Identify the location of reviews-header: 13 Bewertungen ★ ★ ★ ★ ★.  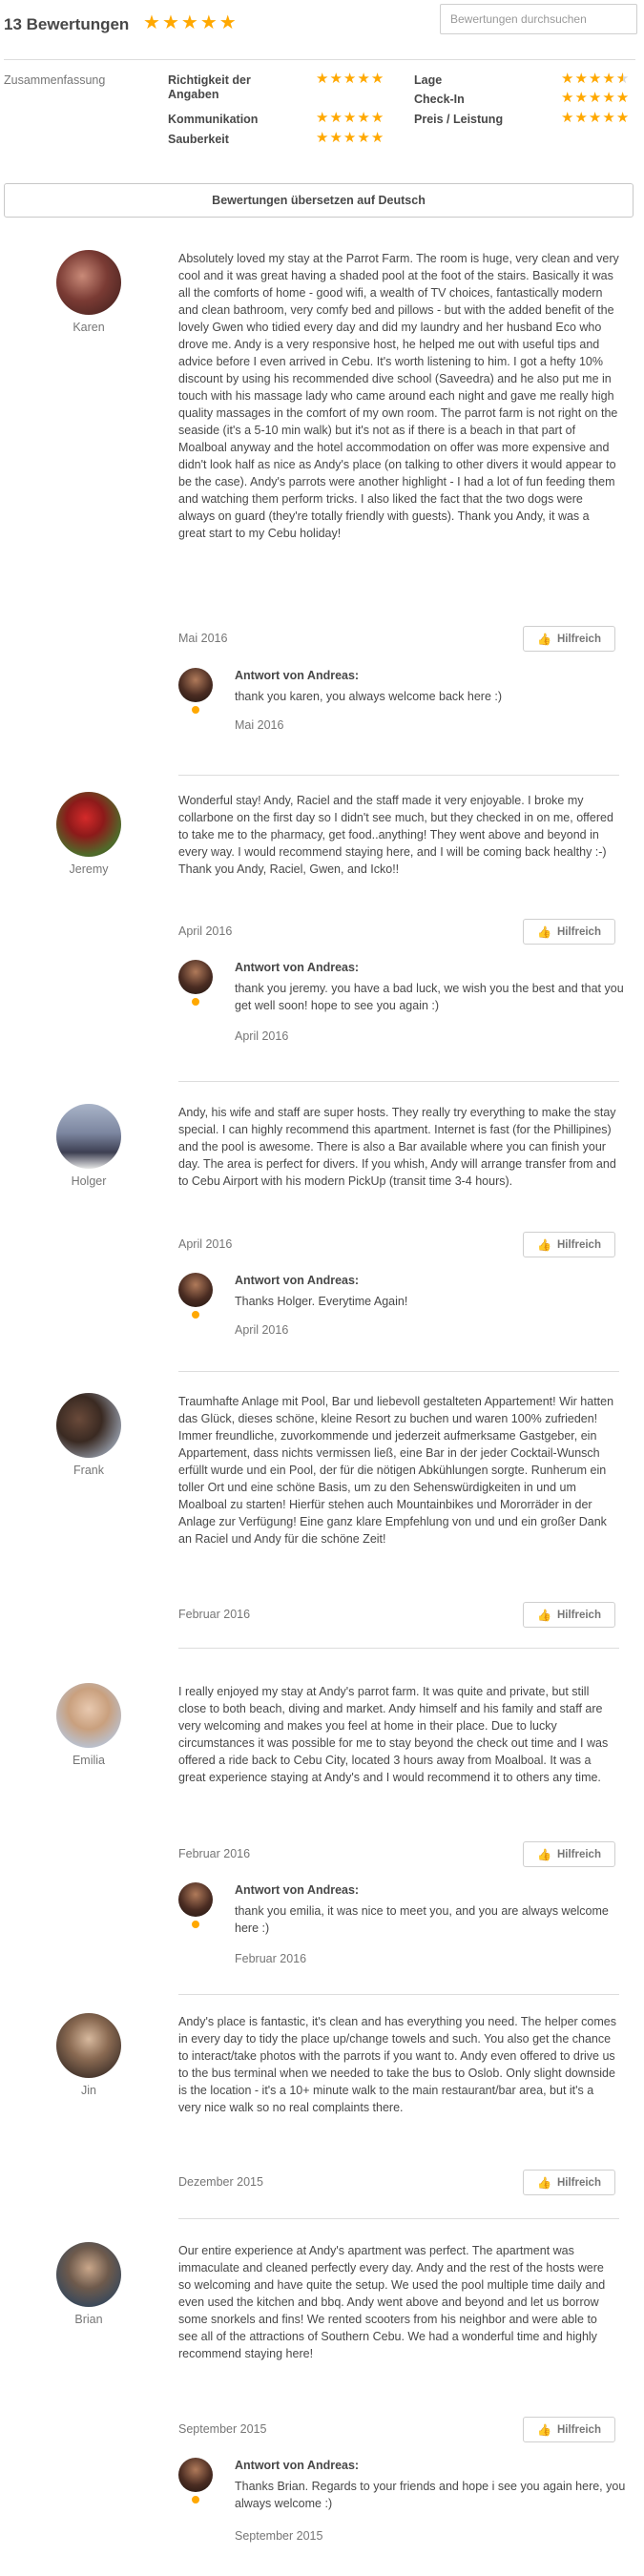
(322, 26).